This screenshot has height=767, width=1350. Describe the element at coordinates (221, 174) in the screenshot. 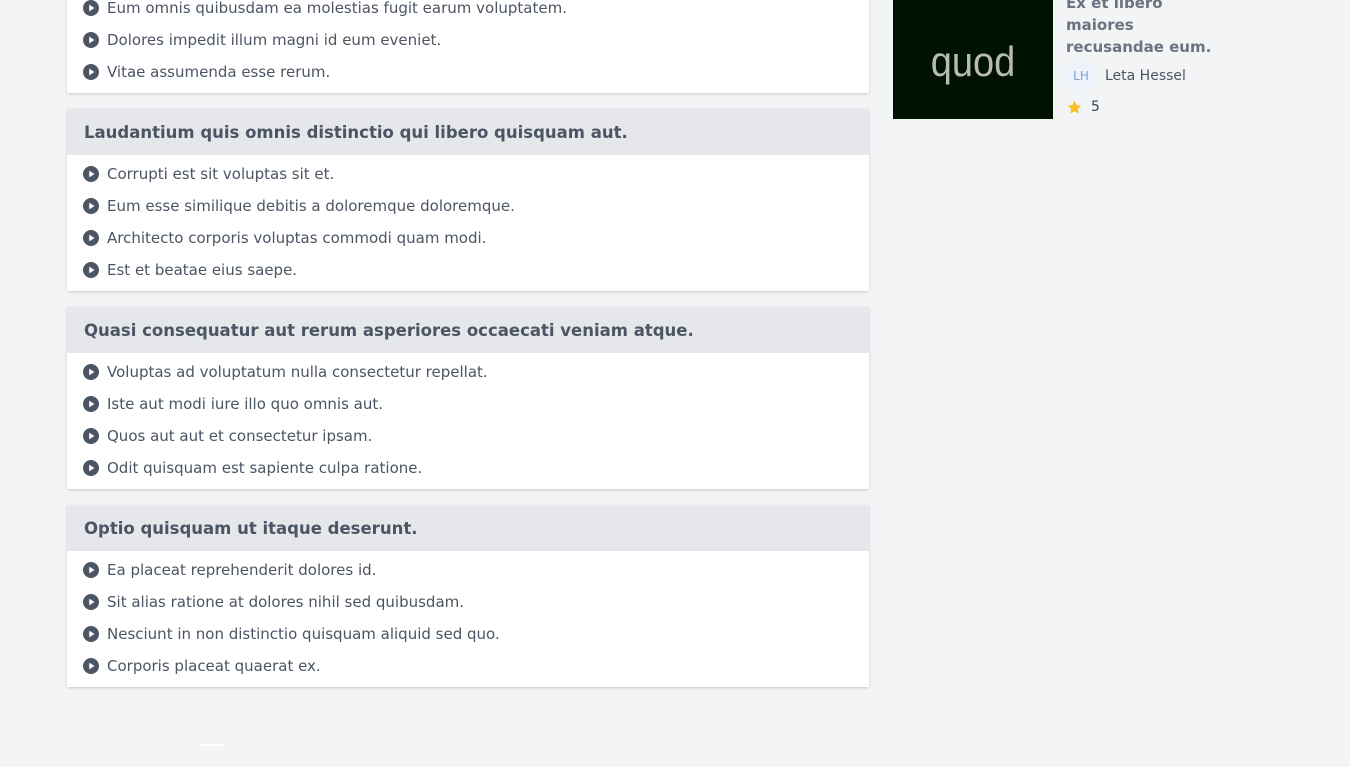

I see `lesson-title: Corrupti est sit voluptas sit et.` at that location.